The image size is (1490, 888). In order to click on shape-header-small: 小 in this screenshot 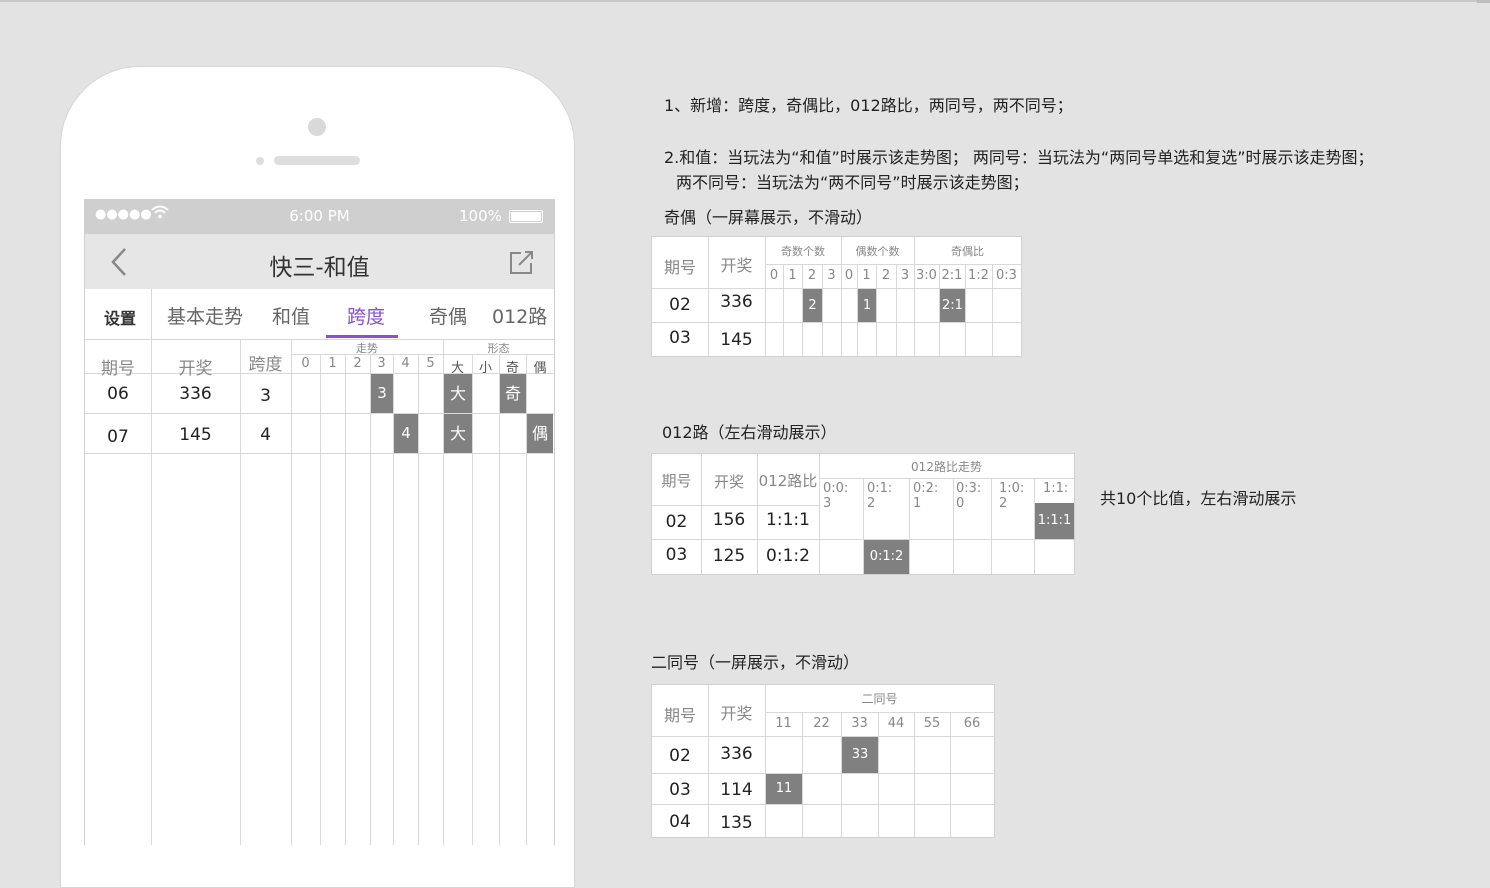, I will do `click(485, 368)`.